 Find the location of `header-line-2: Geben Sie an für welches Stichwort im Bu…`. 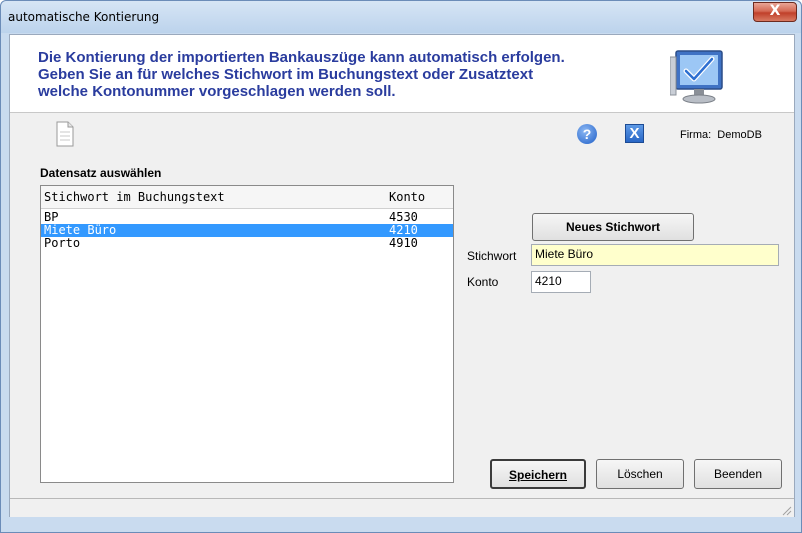

header-line-2: Geben Sie an für welches Stichwort im Bu… is located at coordinates (286, 74).